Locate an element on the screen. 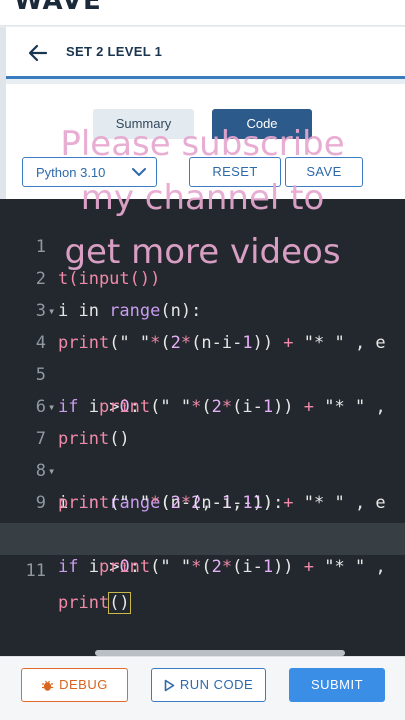 The height and width of the screenshot is (720, 405). debug-button: DEBUG is located at coordinates (74, 685).